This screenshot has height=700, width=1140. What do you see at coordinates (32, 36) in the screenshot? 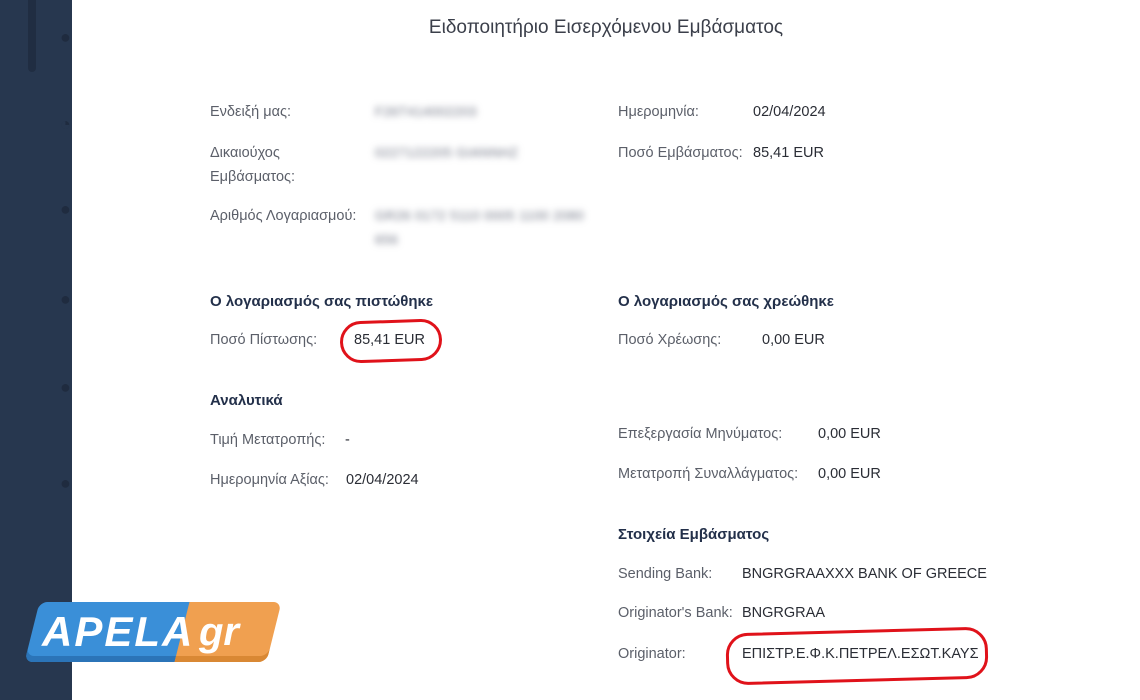
I see `sidebar-active-indicator` at bounding box center [32, 36].